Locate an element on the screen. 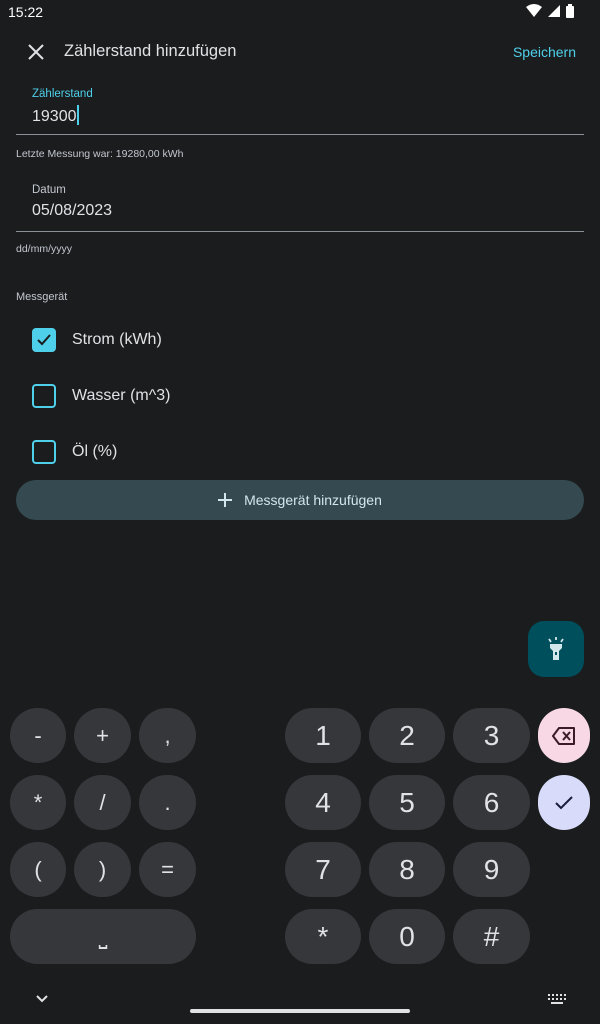  device-section-label: Messgerät is located at coordinates (42, 297).